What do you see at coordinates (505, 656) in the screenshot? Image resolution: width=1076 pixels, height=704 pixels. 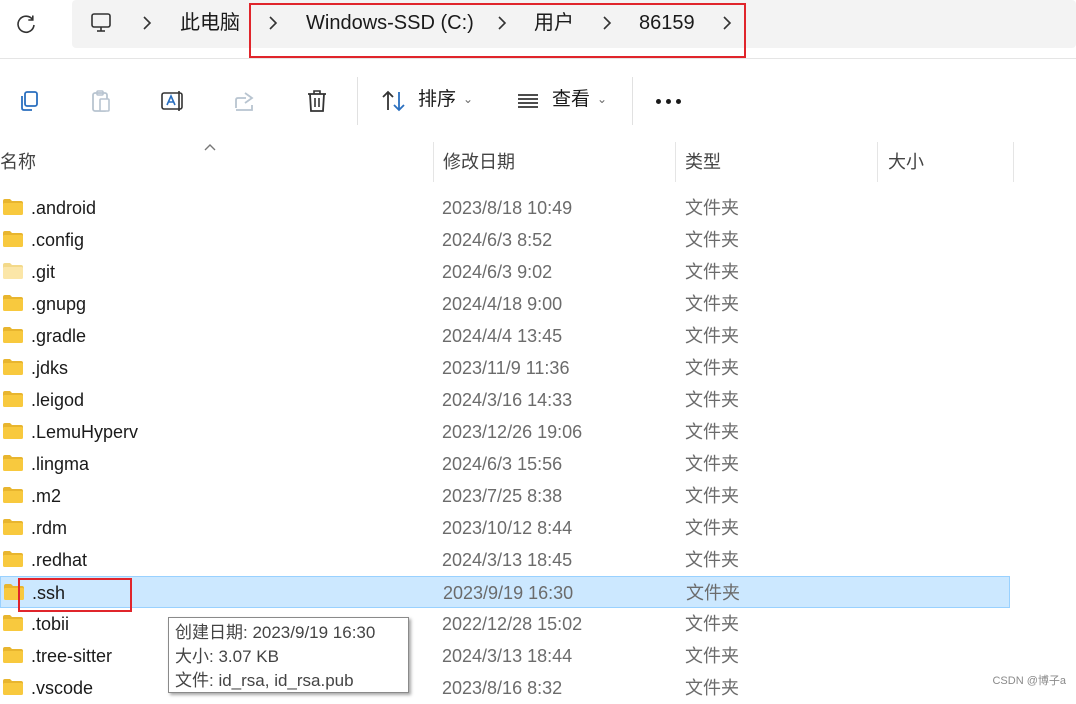 I see `file-row: .tree-sitter 2024/3/13 18:44 文件夹` at bounding box center [505, 656].